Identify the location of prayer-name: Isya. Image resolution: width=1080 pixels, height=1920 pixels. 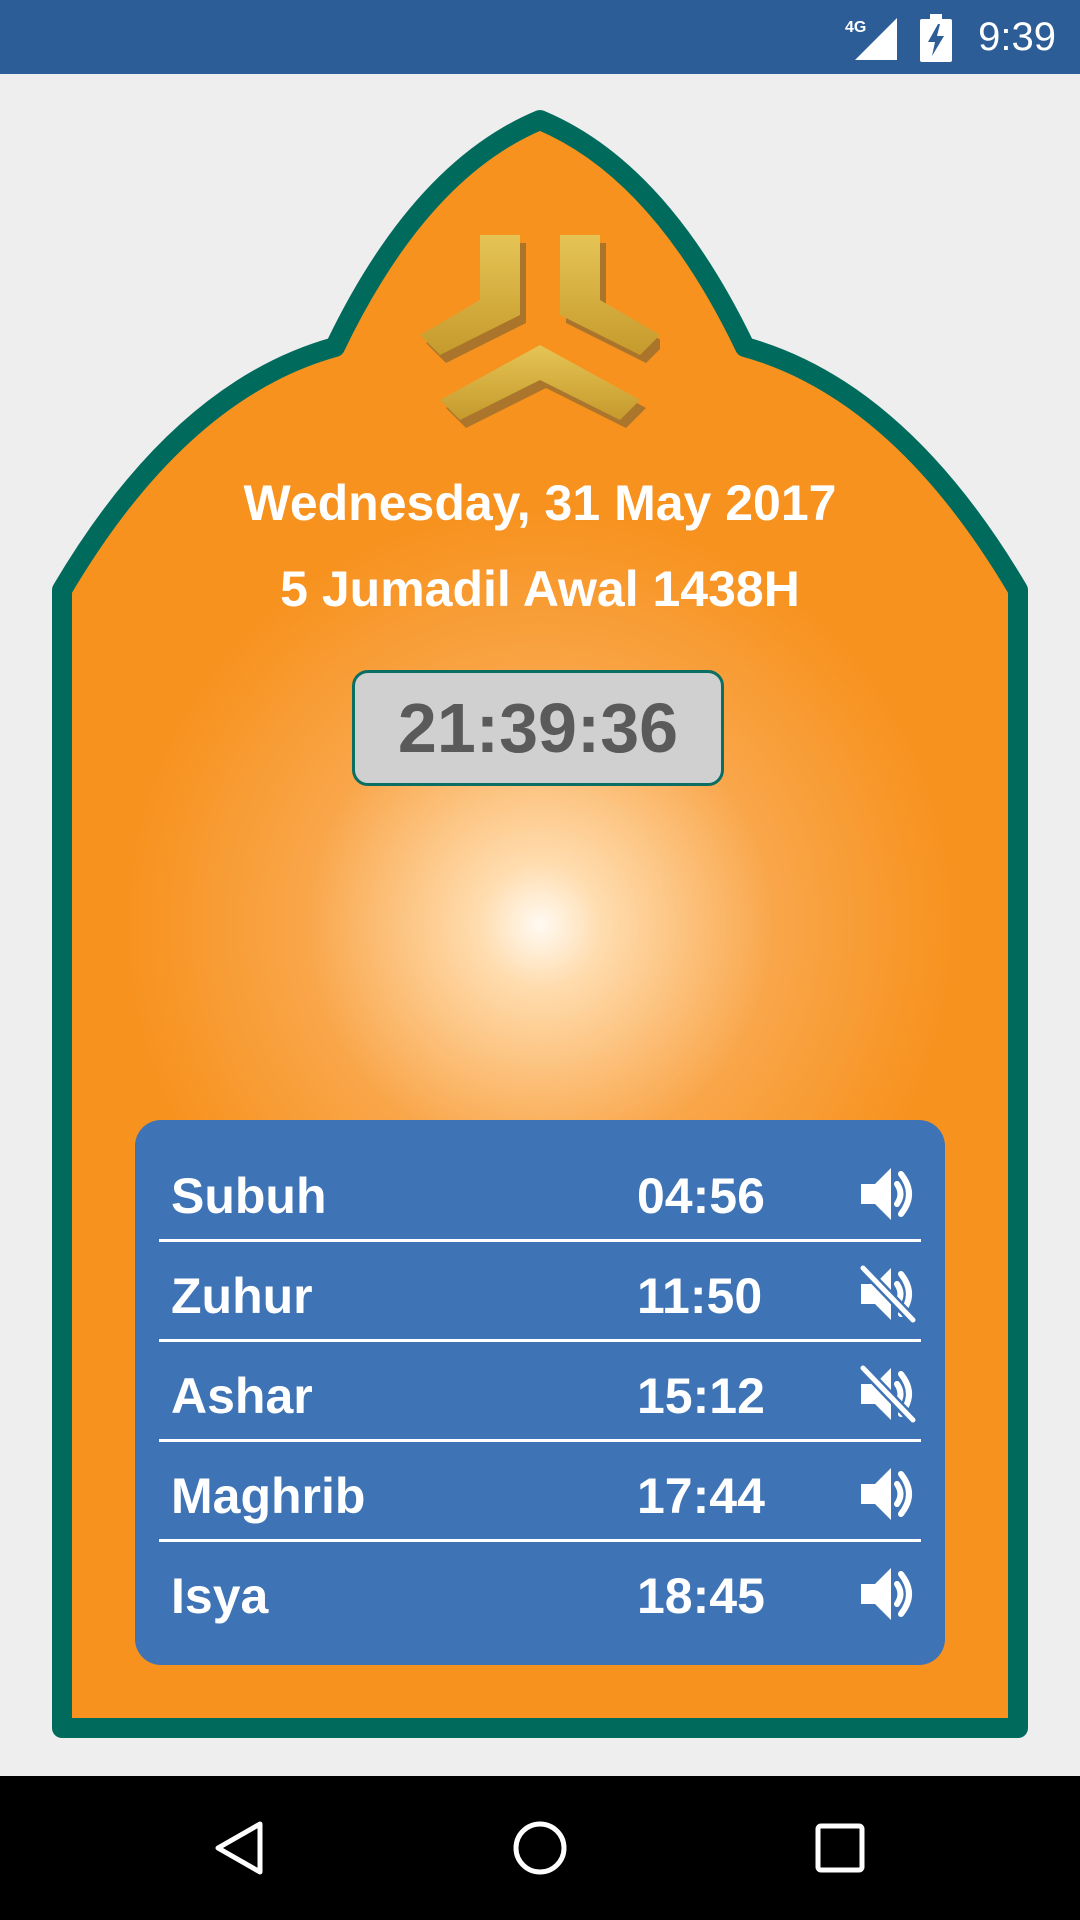
(220, 1596).